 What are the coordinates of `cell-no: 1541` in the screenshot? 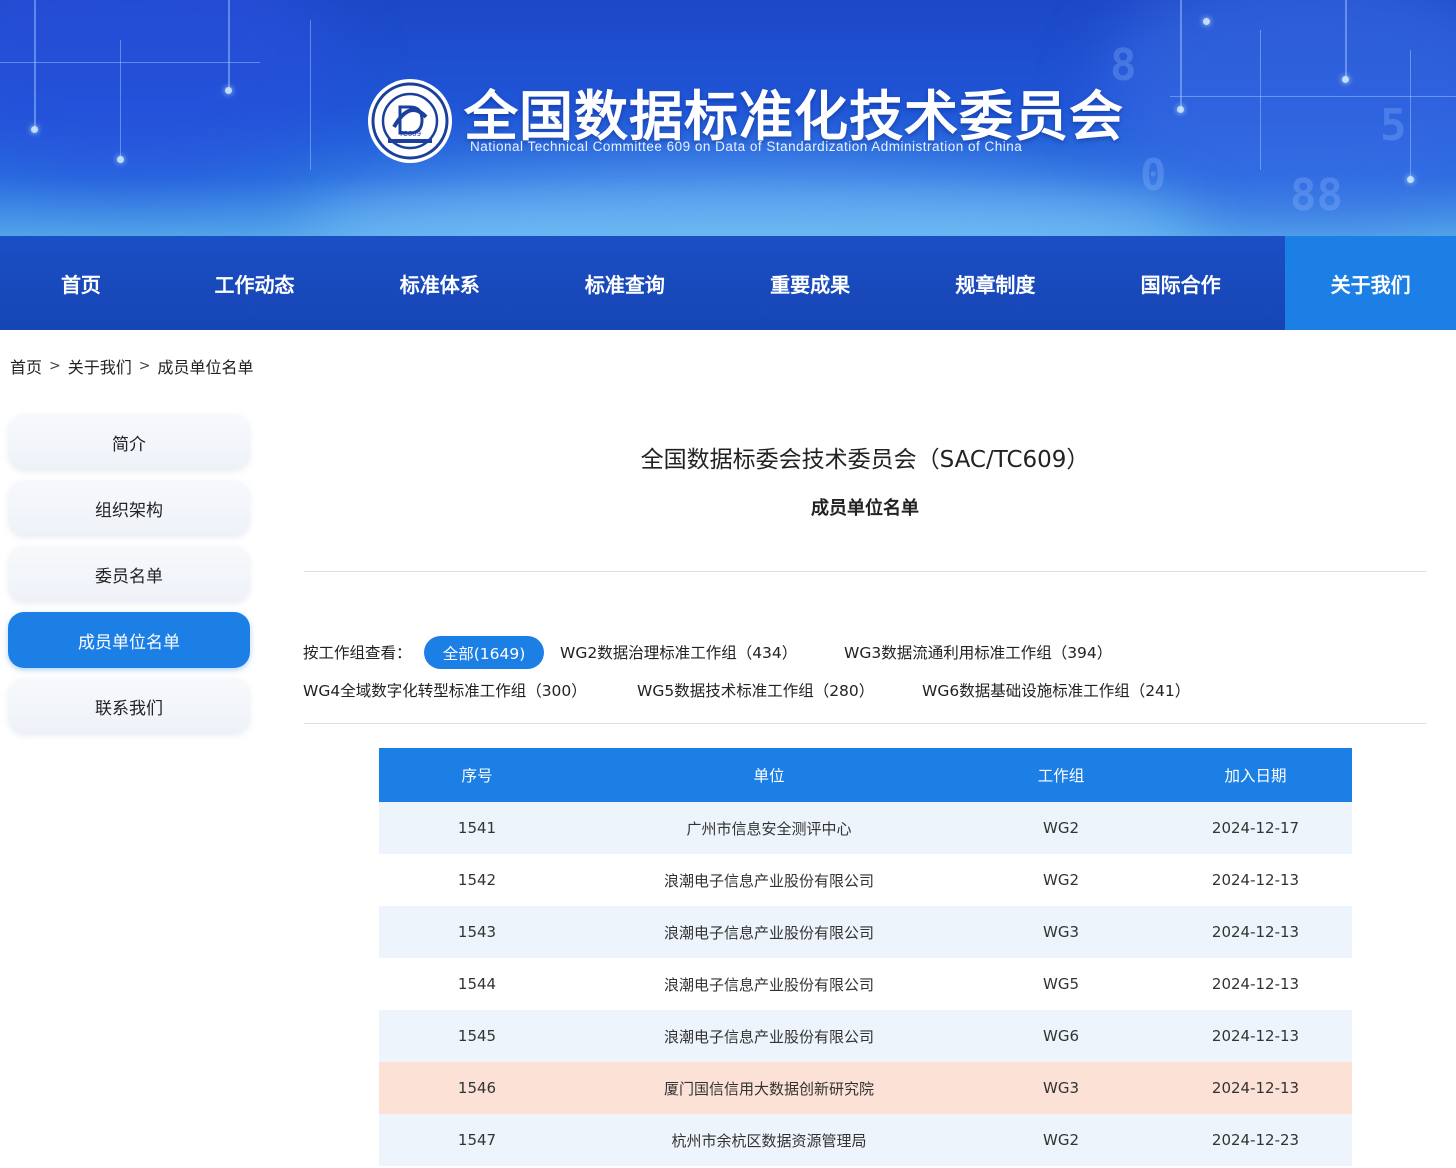 It's located at (477, 828).